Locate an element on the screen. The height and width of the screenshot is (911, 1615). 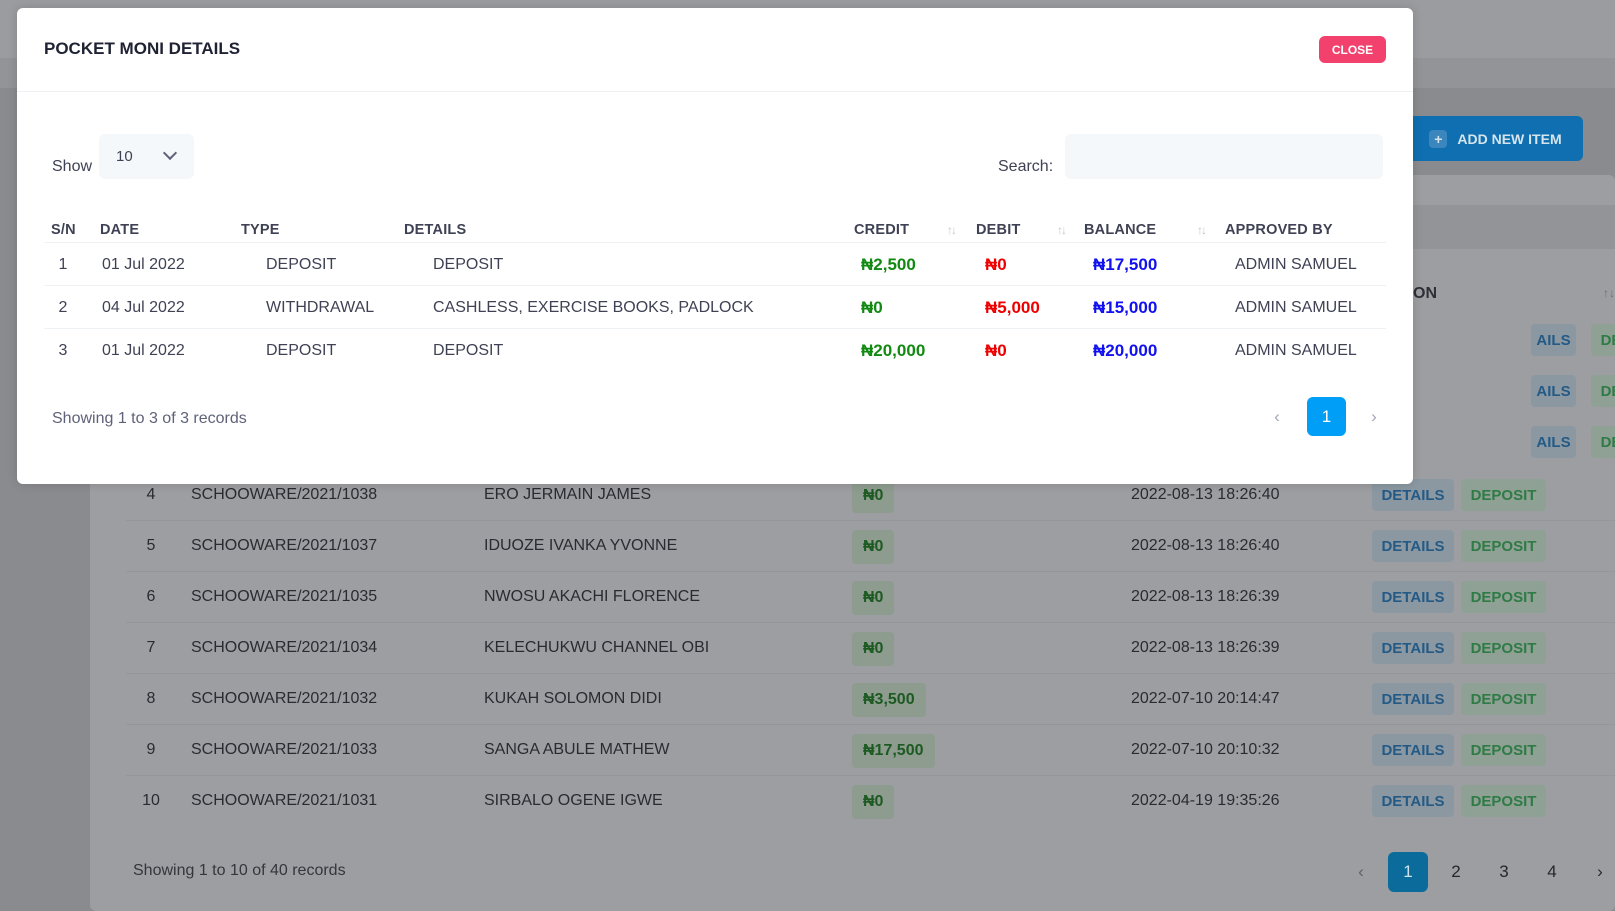
show-label: Show is located at coordinates (72, 166).